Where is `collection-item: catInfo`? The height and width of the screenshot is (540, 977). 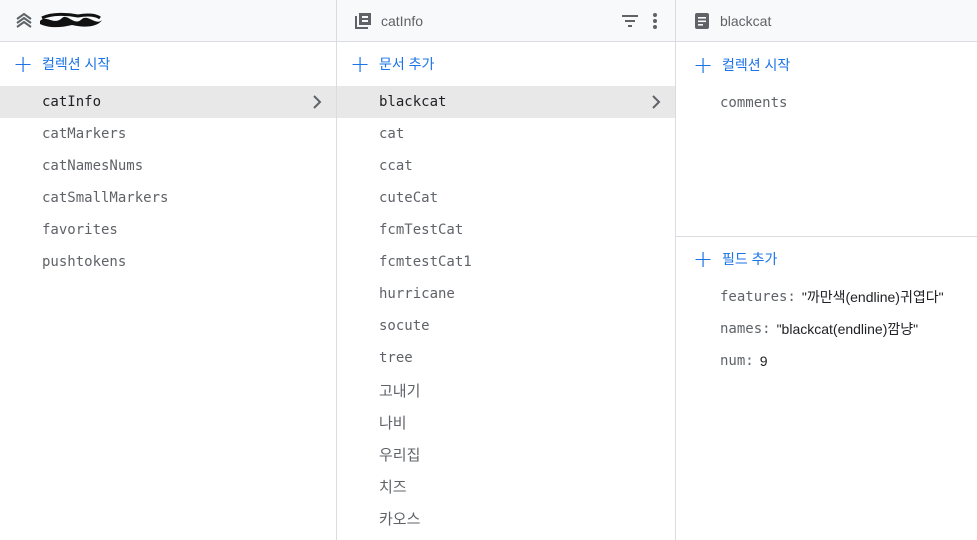
collection-item: catInfo is located at coordinates (168, 102).